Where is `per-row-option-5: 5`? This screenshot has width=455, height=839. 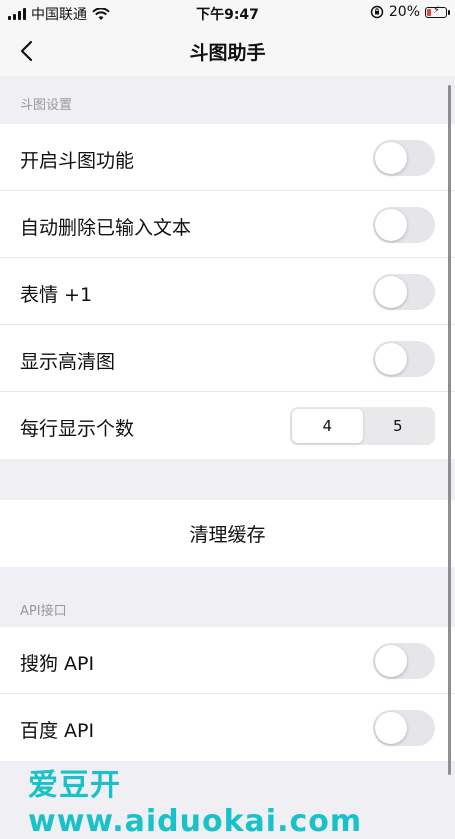
per-row-option-5: 5 is located at coordinates (398, 426).